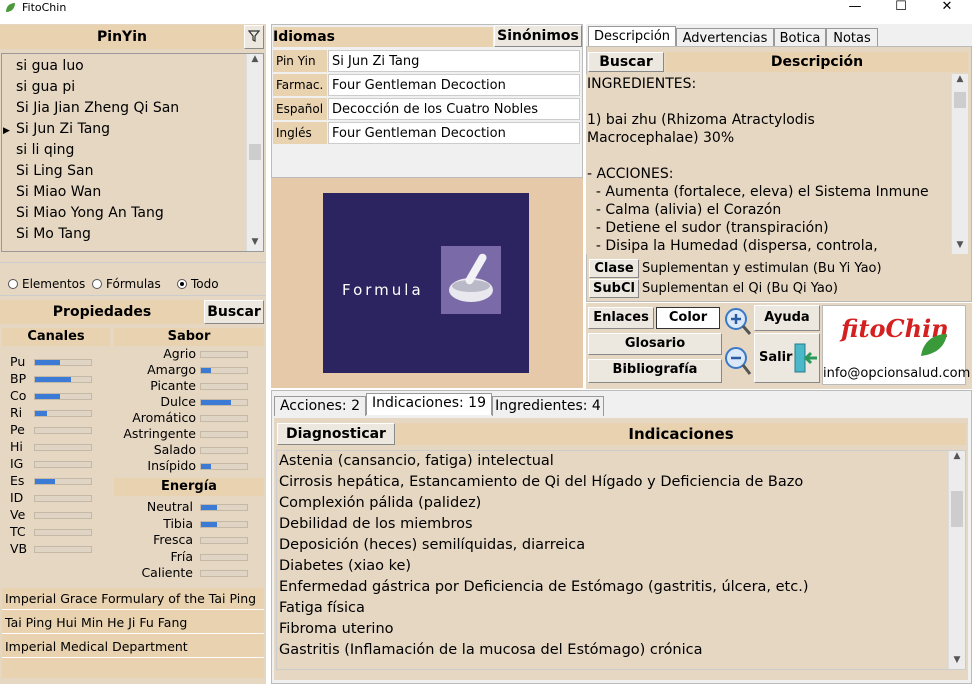 The height and width of the screenshot is (685, 973). What do you see at coordinates (956, 560) in the screenshot?
I see `indications-scrollbar: ▲ ▼` at bounding box center [956, 560].